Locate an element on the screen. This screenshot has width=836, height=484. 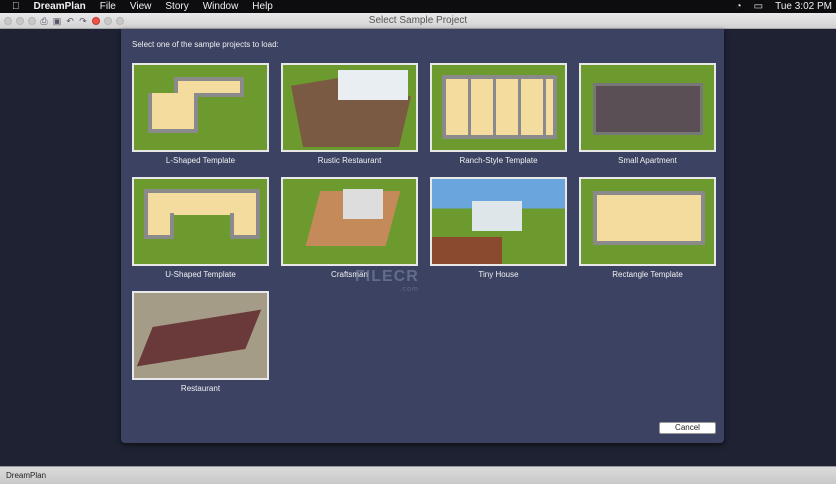
project-small-apartment: Small Apartment is located at coordinates (647, 114).